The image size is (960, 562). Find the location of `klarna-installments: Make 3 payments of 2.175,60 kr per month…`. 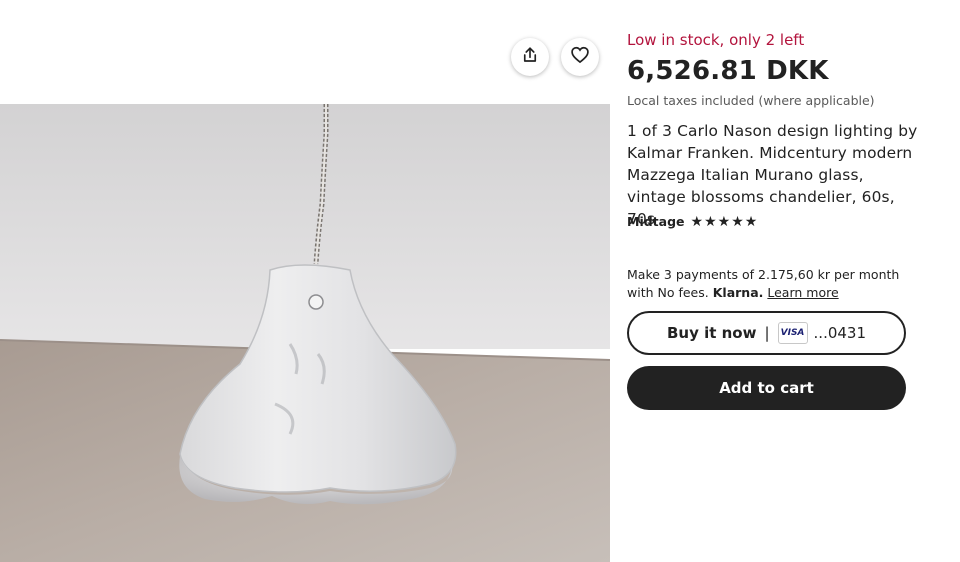

klarna-installments: Make 3 payments of 2.175,60 kr per month… is located at coordinates (772, 284).